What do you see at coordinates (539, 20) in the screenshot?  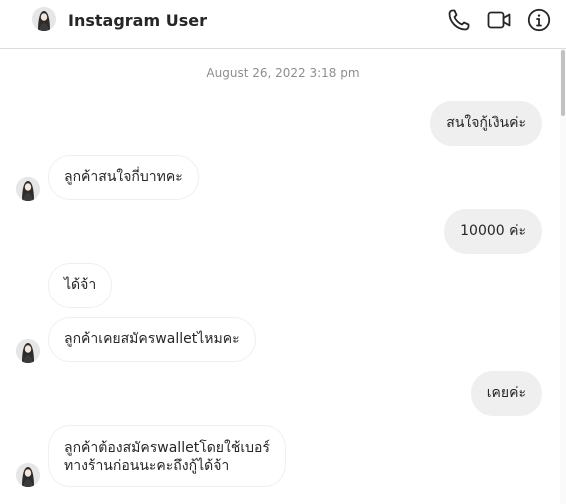 I see `info-icon` at bounding box center [539, 20].